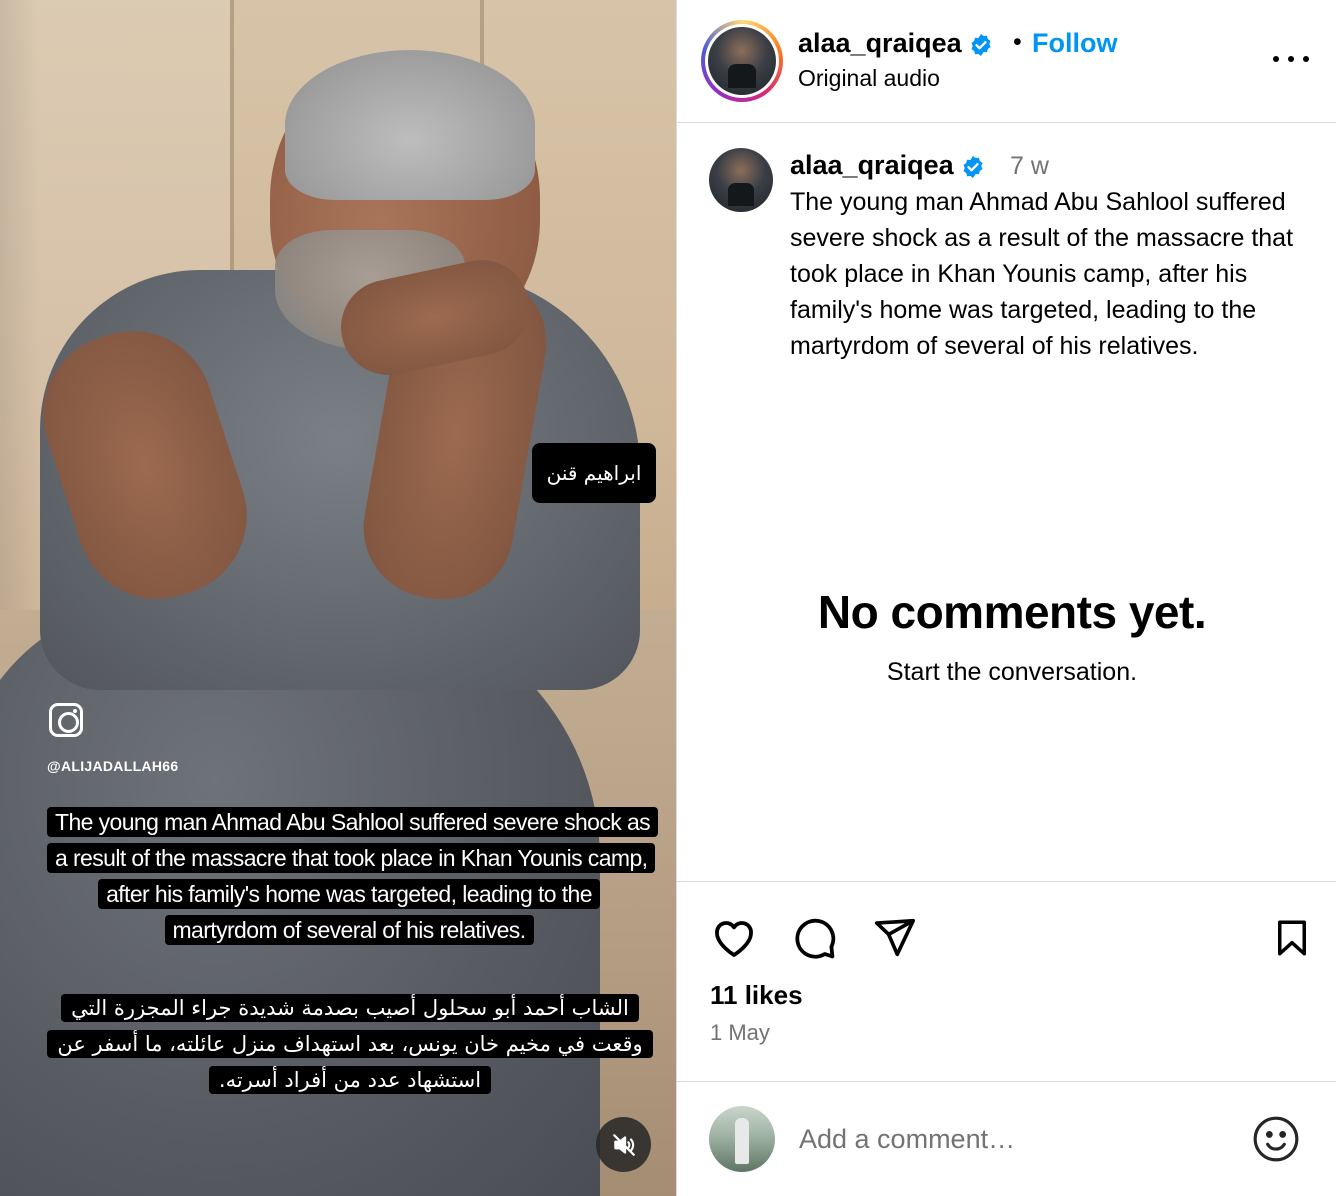 This screenshot has width=1336, height=1196. I want to click on watermark-handle: @ALIJADALLAH66, so click(113, 766).